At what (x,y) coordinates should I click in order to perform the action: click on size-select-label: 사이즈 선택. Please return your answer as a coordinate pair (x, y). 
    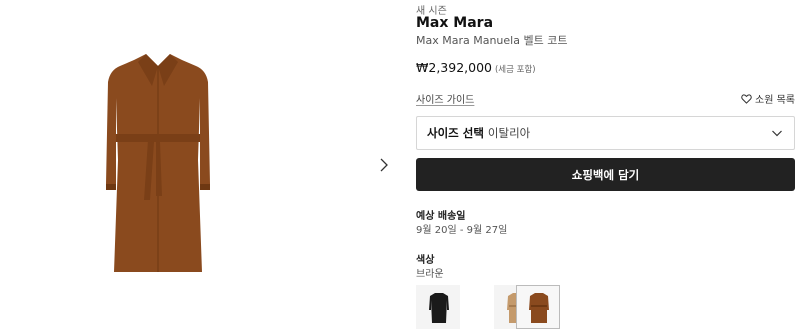
    Looking at the image, I should click on (455, 133).